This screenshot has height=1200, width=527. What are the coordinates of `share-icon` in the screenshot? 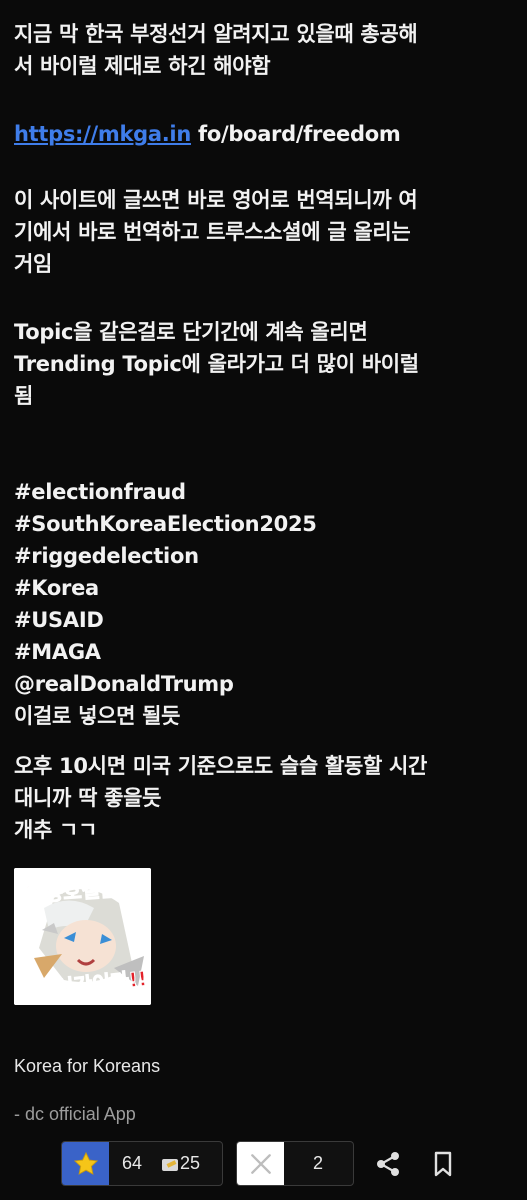 It's located at (388, 1164).